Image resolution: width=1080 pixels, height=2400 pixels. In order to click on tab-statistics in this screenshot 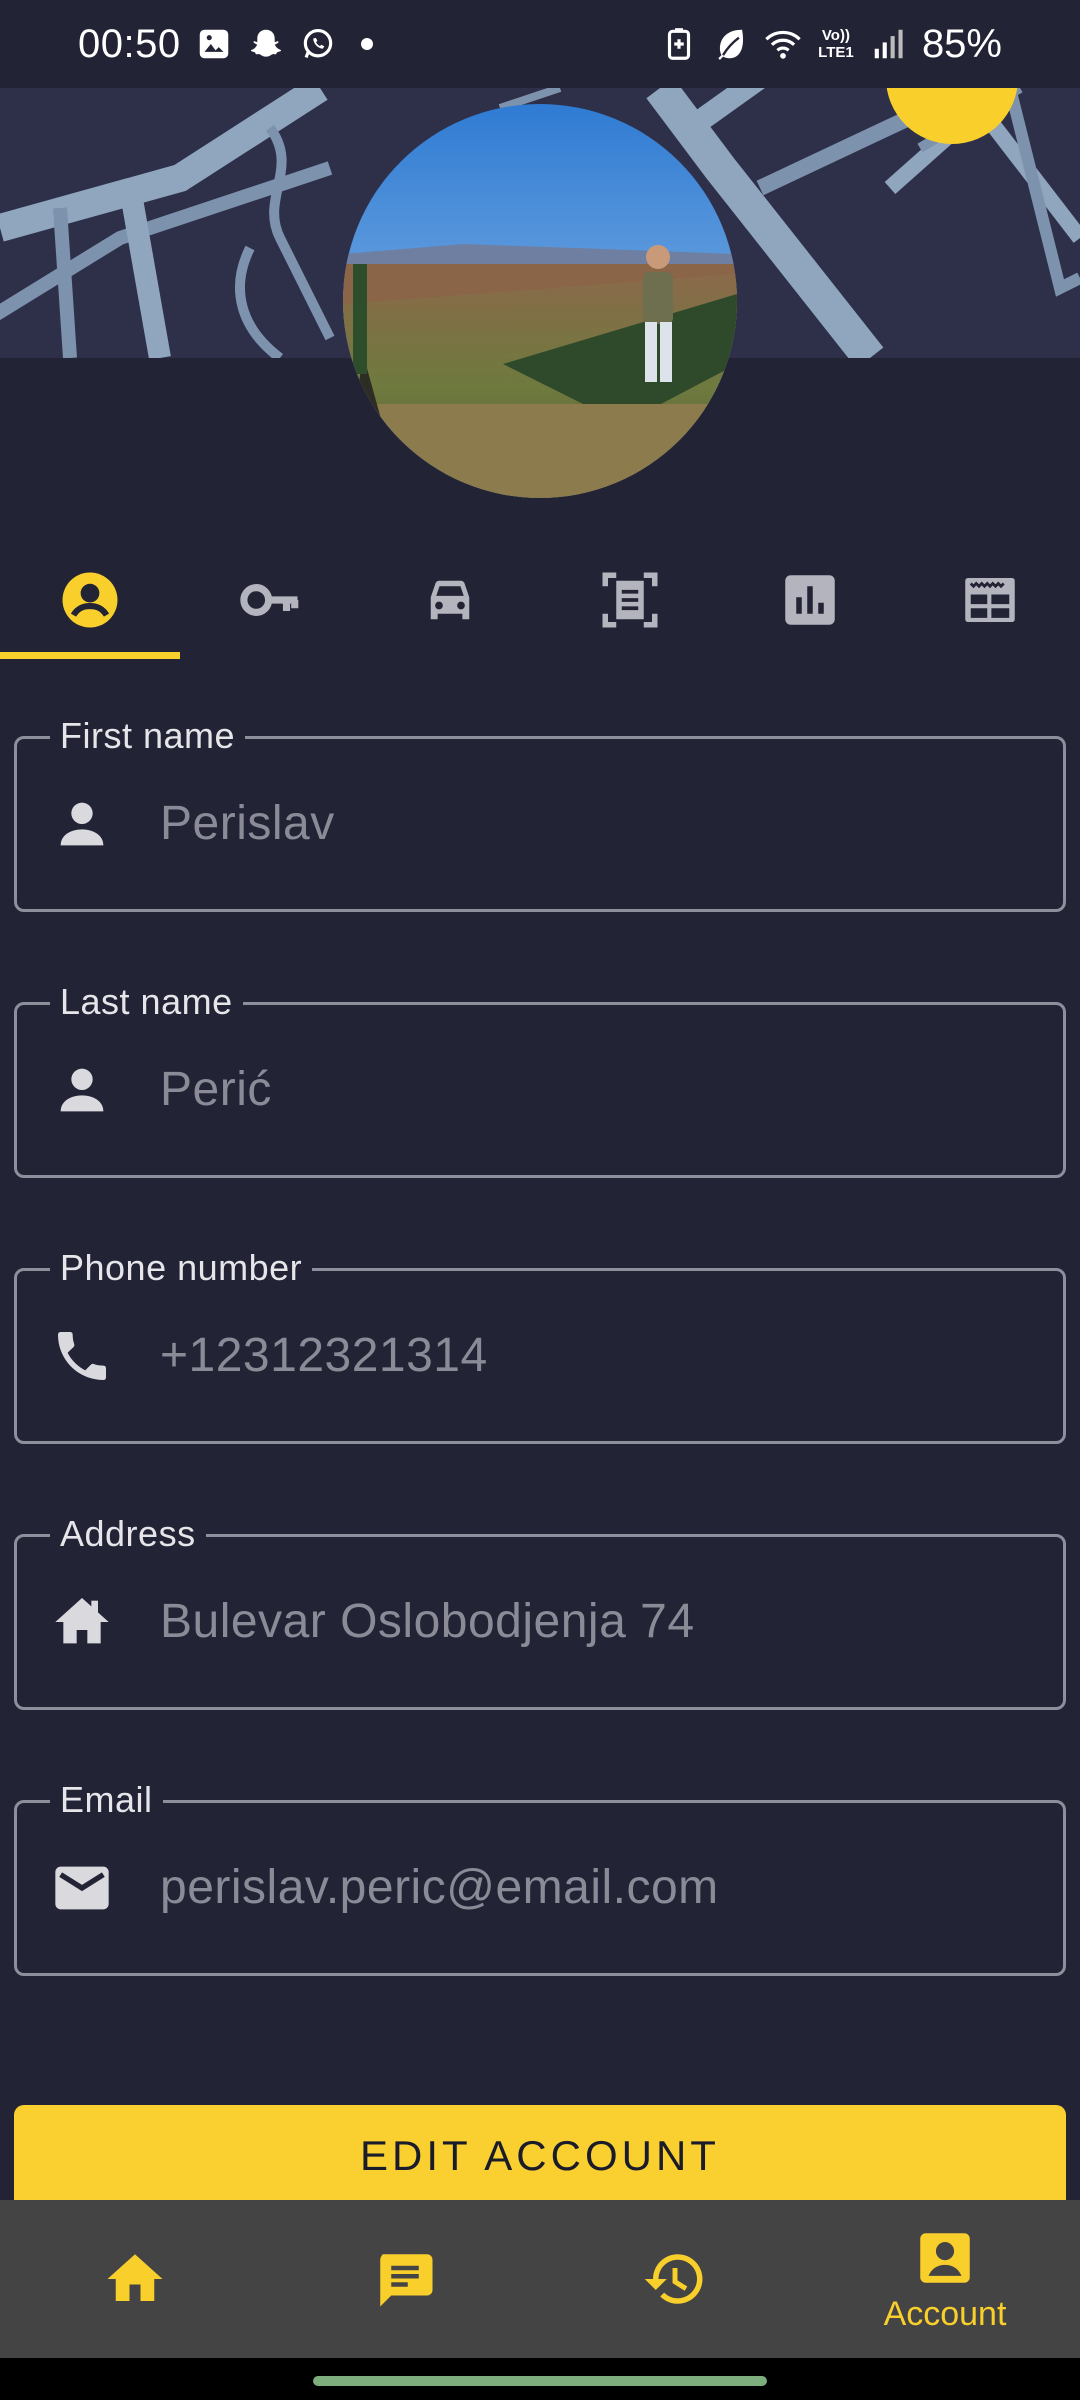, I will do `click(810, 600)`.